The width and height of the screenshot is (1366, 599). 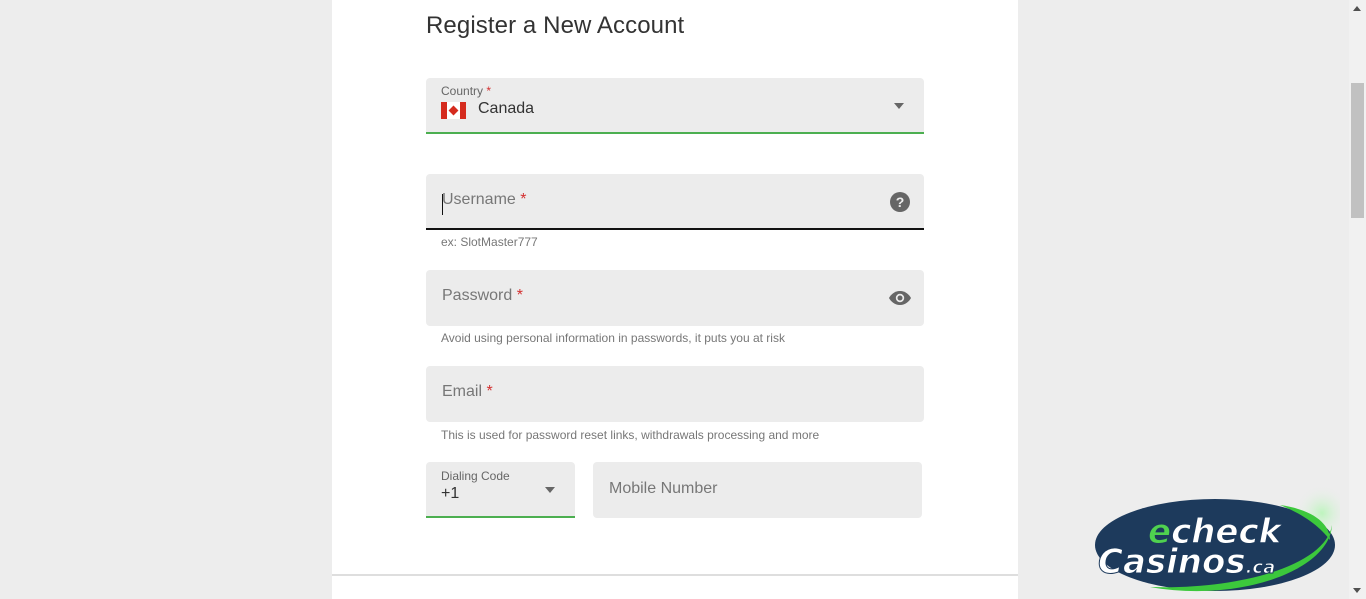 I want to click on canada-flag-icon, so click(x=453, y=110).